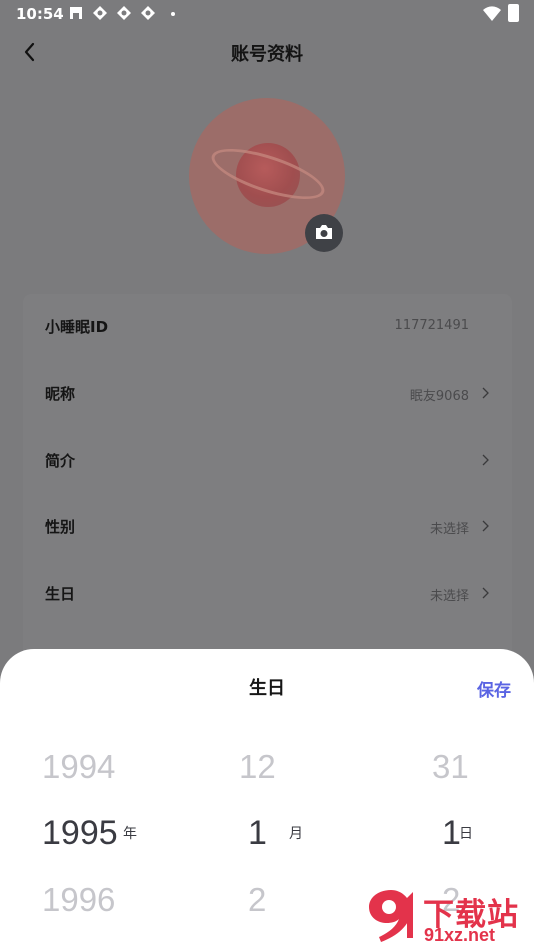  Describe the element at coordinates (60, 394) in the screenshot. I see `row-label: 昵称` at that location.